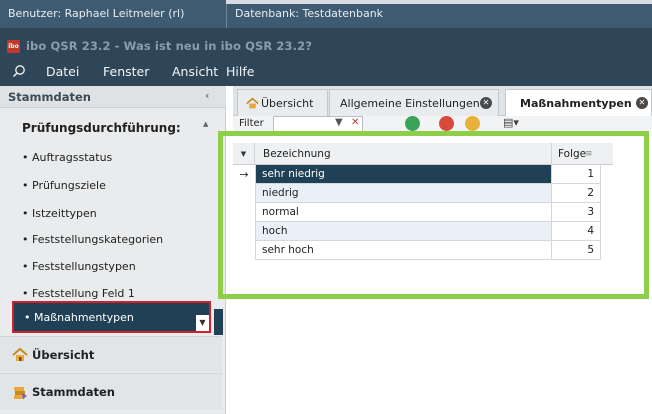  Describe the element at coordinates (126, 71) in the screenshot. I see `menu-item-fenster: Fenster` at that location.